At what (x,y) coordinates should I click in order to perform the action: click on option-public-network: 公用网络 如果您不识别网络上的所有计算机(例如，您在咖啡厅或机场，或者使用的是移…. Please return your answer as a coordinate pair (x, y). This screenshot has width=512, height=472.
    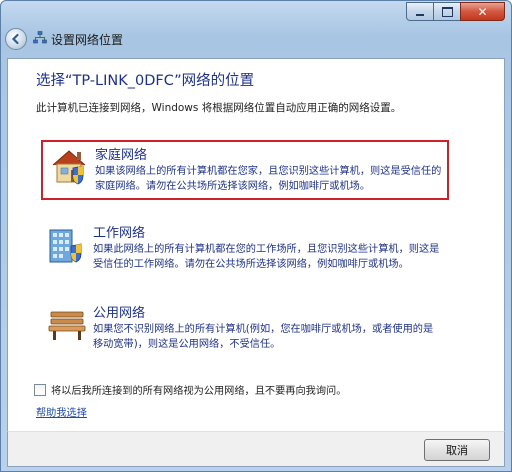
    Looking at the image, I should click on (243, 328).